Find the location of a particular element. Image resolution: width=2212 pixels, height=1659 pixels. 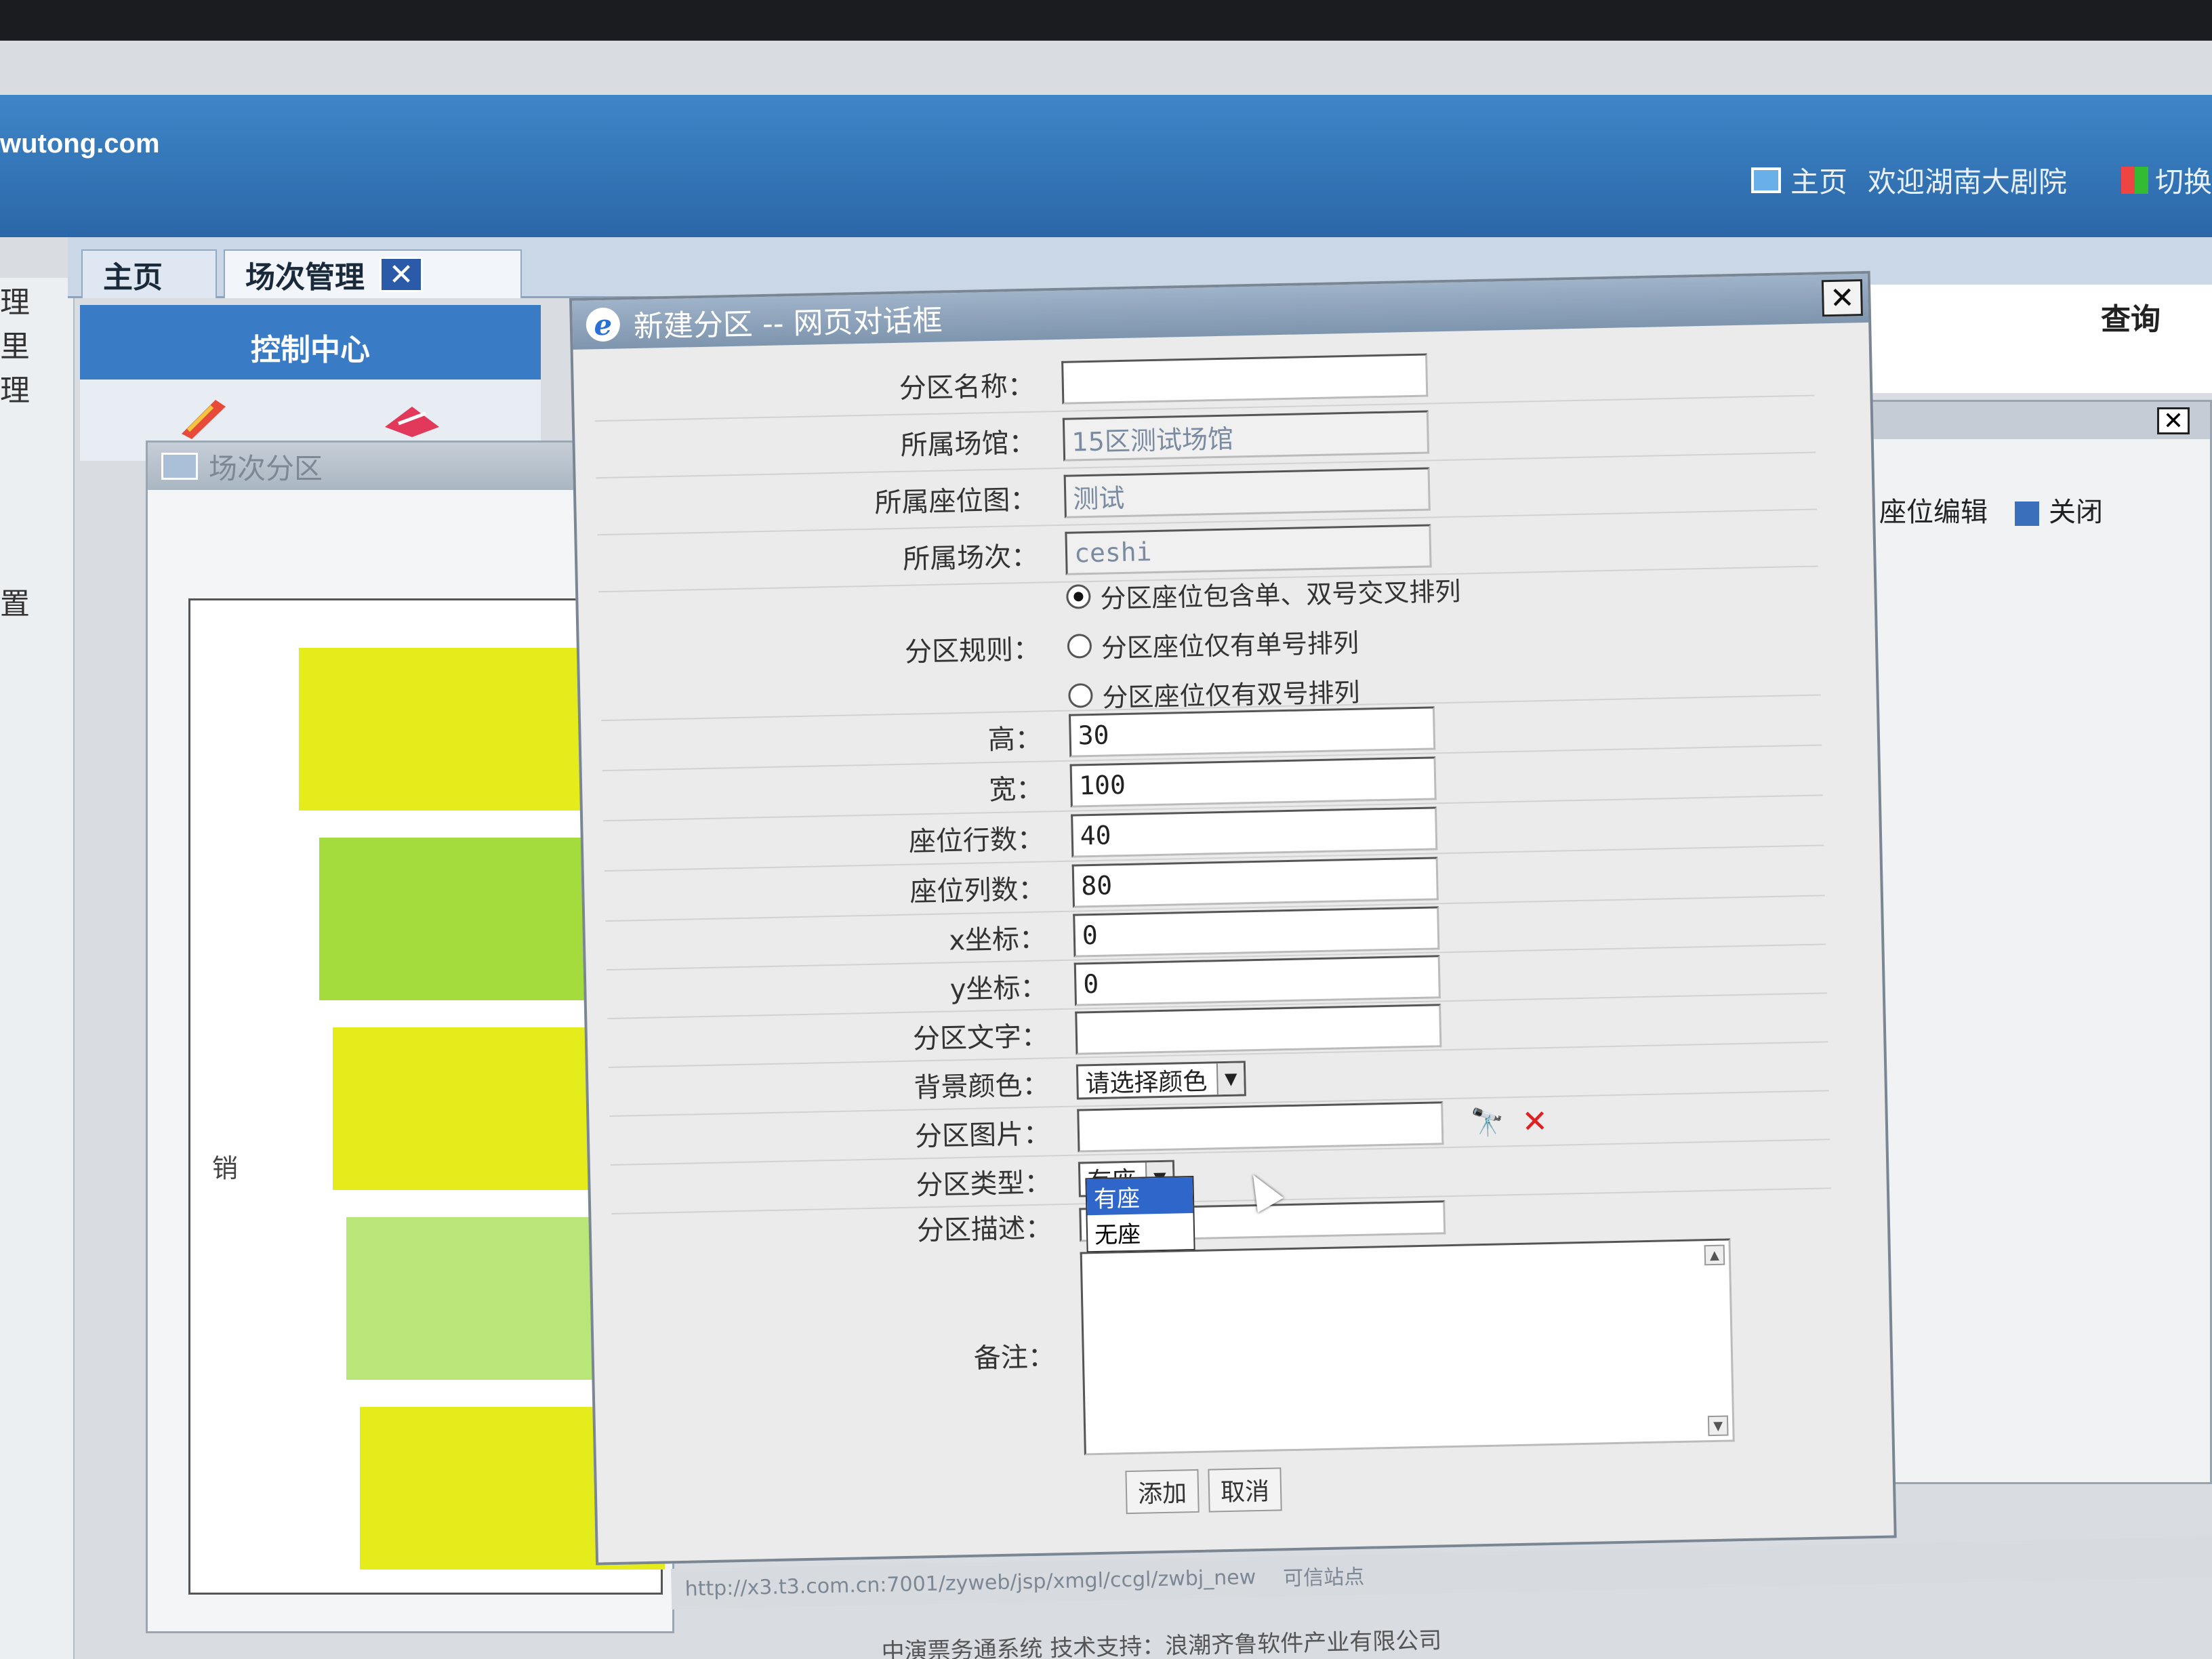

session-label: 所属场次： is located at coordinates (970, 558).